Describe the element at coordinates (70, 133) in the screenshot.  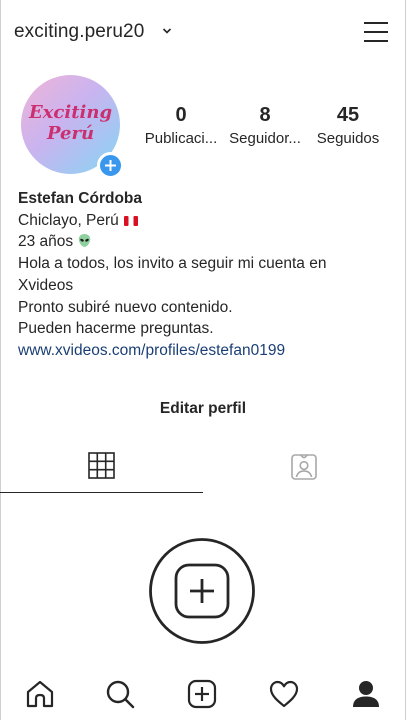
I see `avatar-text-line2: Perú` at that location.